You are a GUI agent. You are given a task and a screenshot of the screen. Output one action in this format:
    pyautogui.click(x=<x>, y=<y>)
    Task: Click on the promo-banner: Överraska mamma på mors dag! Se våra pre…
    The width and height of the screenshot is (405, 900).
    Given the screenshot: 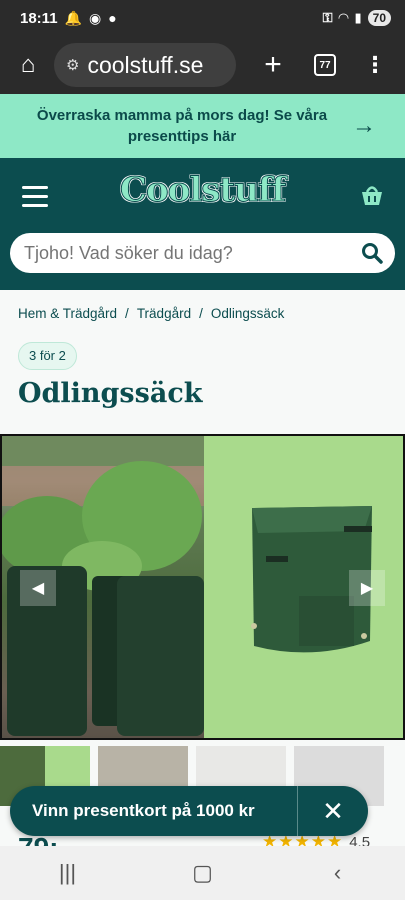 What is the action you would take?
    pyautogui.click(x=202, y=126)
    